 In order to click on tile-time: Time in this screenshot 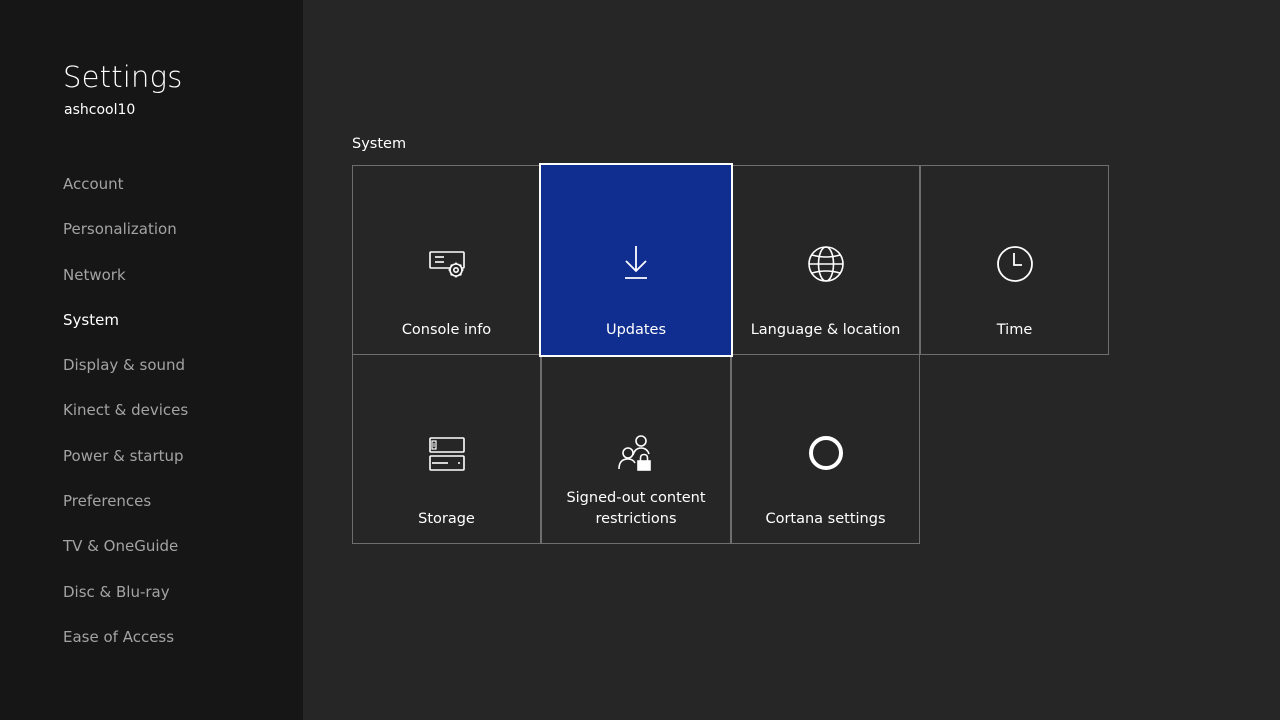, I will do `click(1014, 260)`.